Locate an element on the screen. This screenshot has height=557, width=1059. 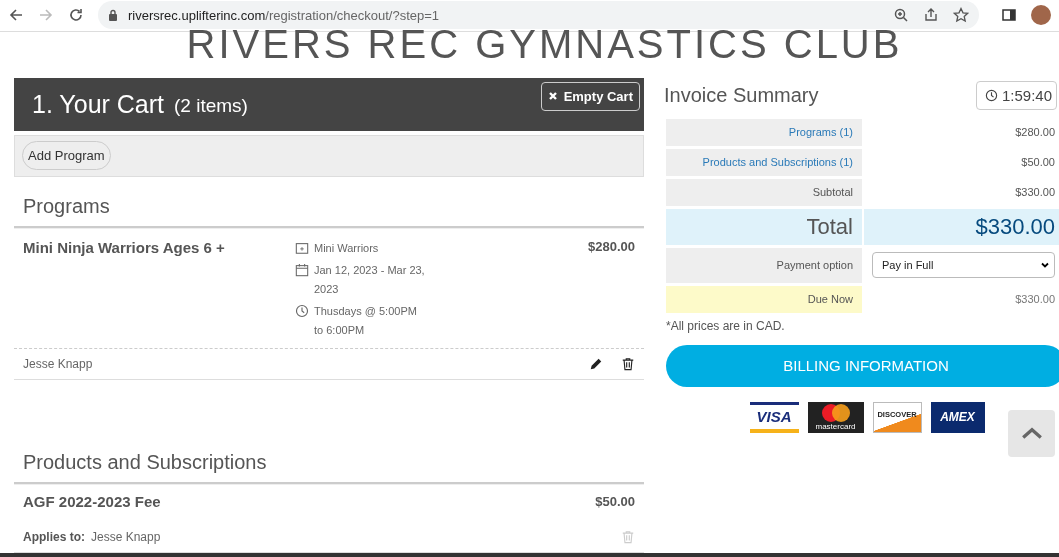
summary-label: Due Now is located at coordinates (830, 299).